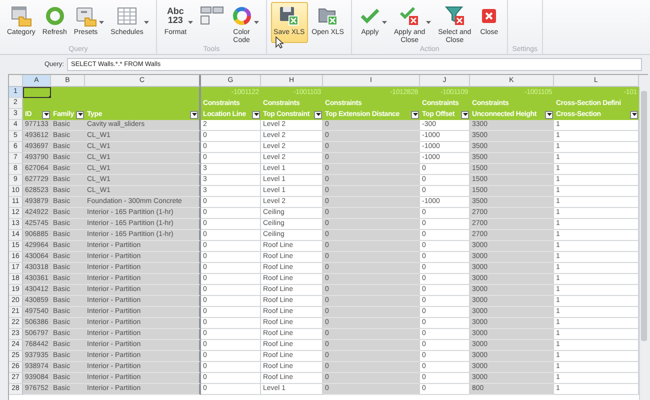 The width and height of the screenshot is (650, 400). What do you see at coordinates (21, 16) in the screenshot?
I see `window-folder-icon` at bounding box center [21, 16].